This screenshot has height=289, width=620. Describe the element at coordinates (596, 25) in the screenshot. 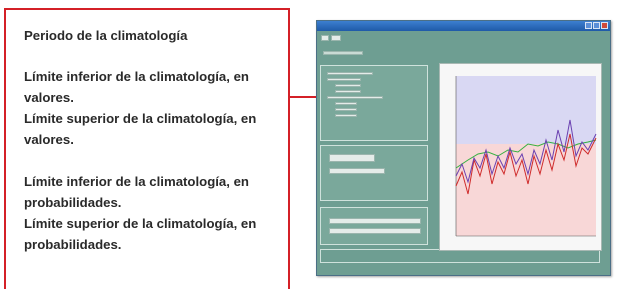

I see `maximize-icon` at that location.